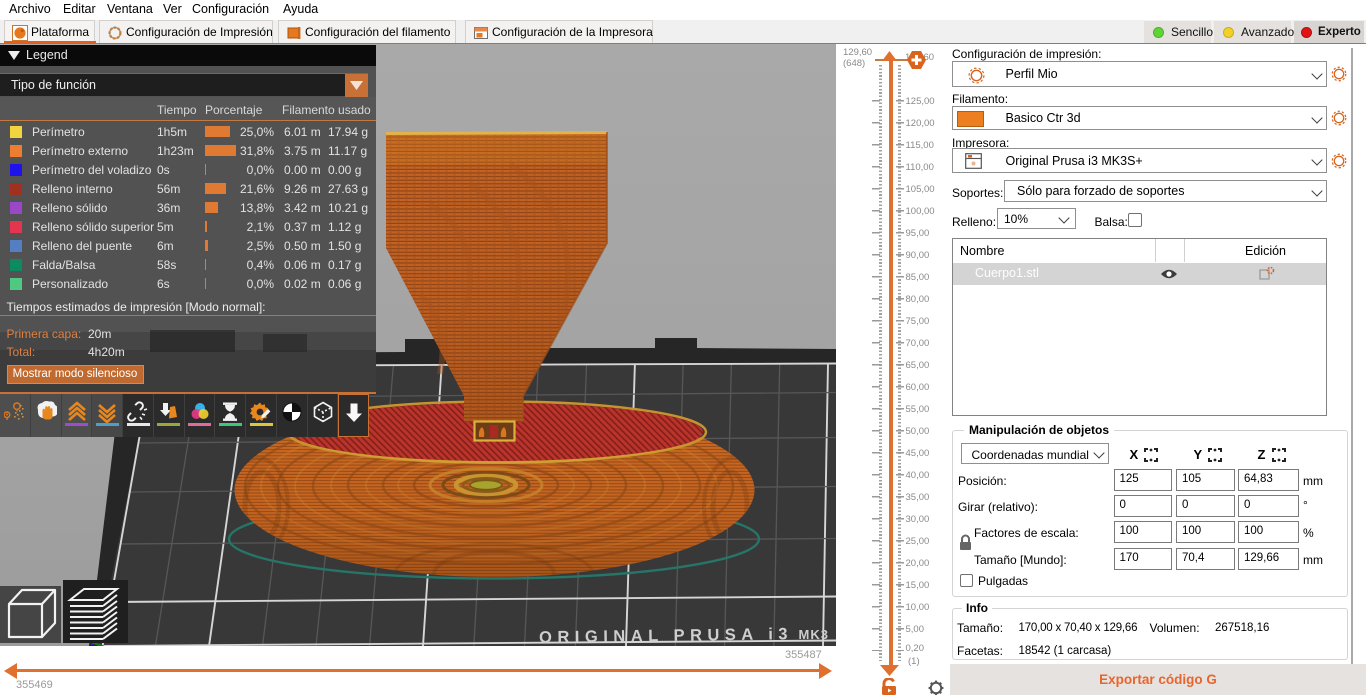 Image resolution: width=1366 pixels, height=695 pixels. What do you see at coordinates (814, 634) in the screenshot?
I see `svg-text: MK3` at bounding box center [814, 634].